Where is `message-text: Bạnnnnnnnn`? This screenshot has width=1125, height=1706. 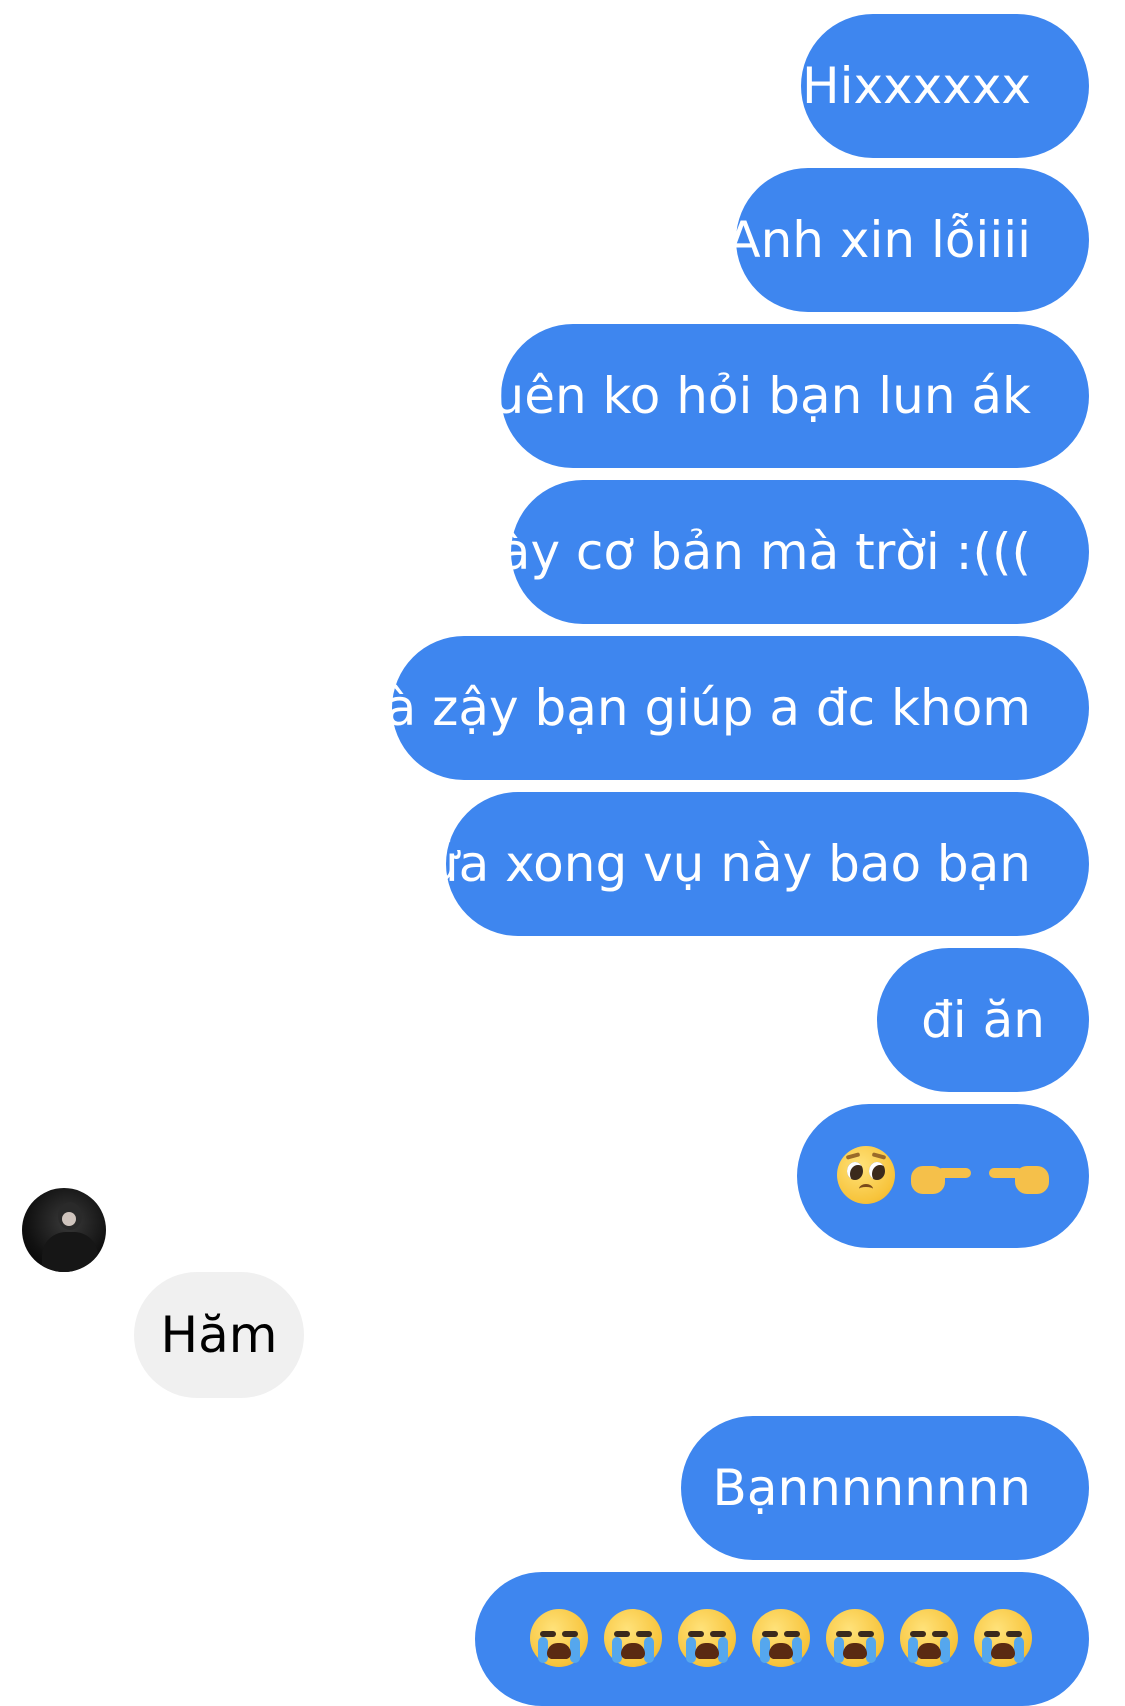 message-text: Bạnnnnnnnn is located at coordinates (871, 1488).